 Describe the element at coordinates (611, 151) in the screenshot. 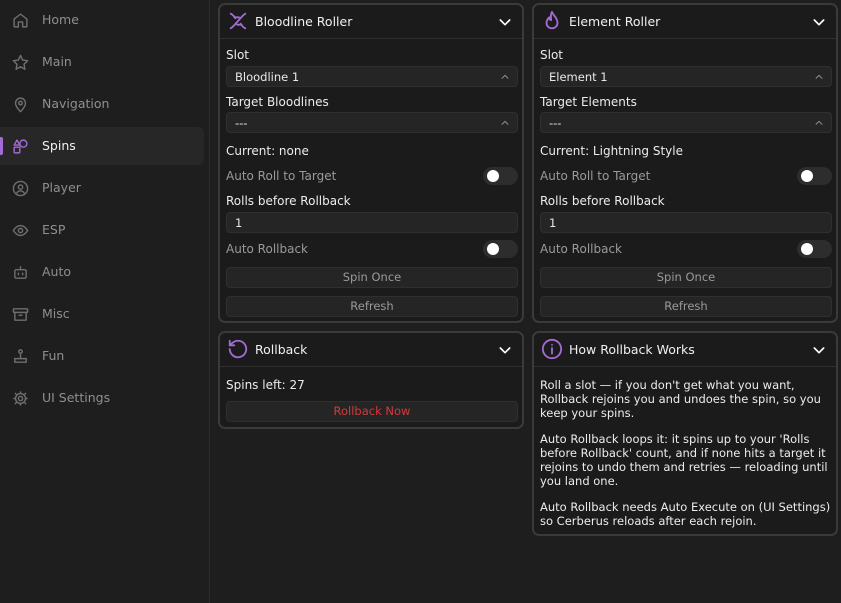

I see `current-status: Current: Lightning Style` at that location.